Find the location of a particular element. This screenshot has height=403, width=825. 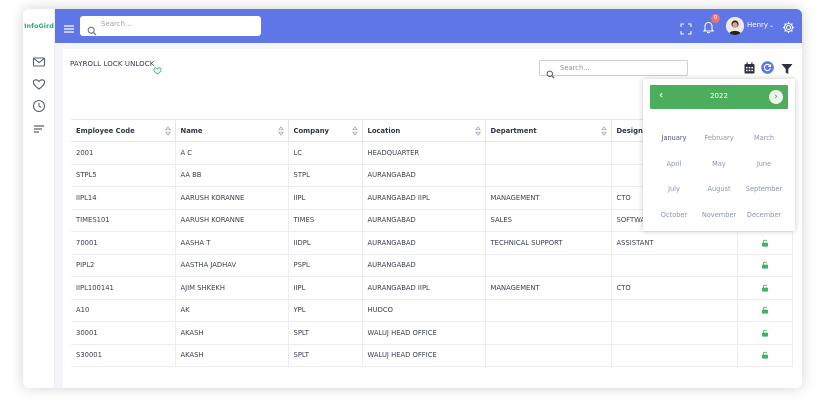

fullscreen-icon is located at coordinates (686, 27).